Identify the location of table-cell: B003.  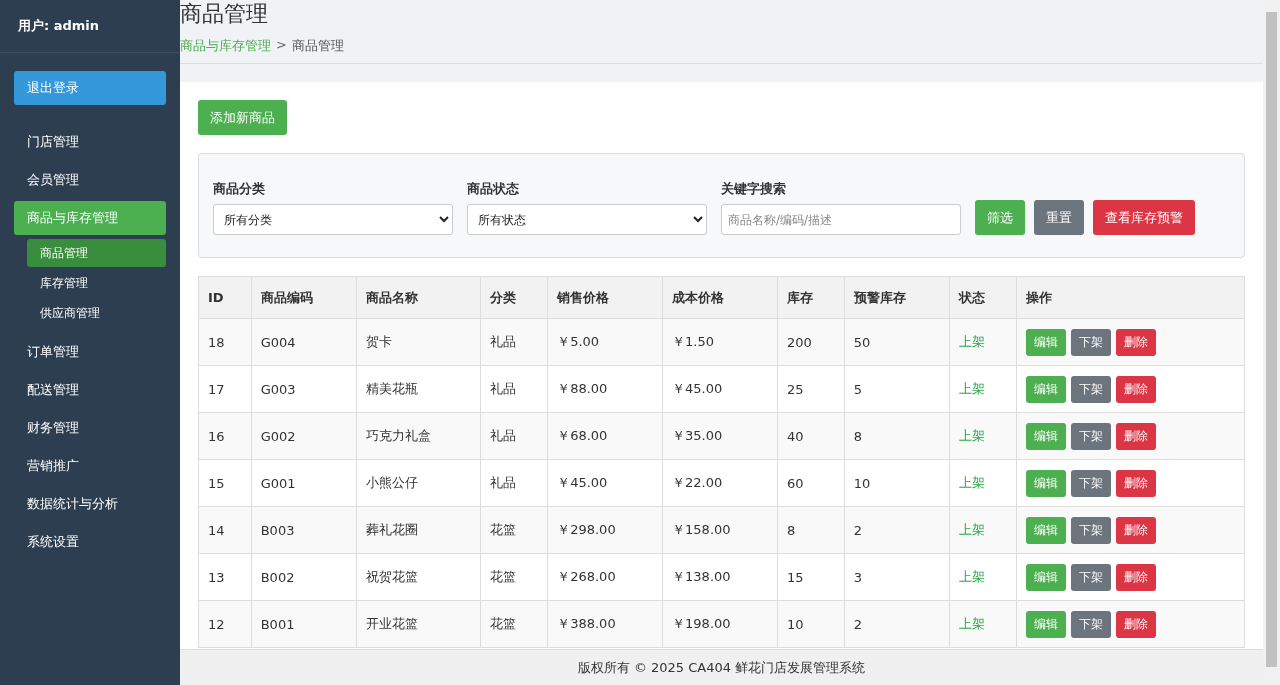
(304, 530).